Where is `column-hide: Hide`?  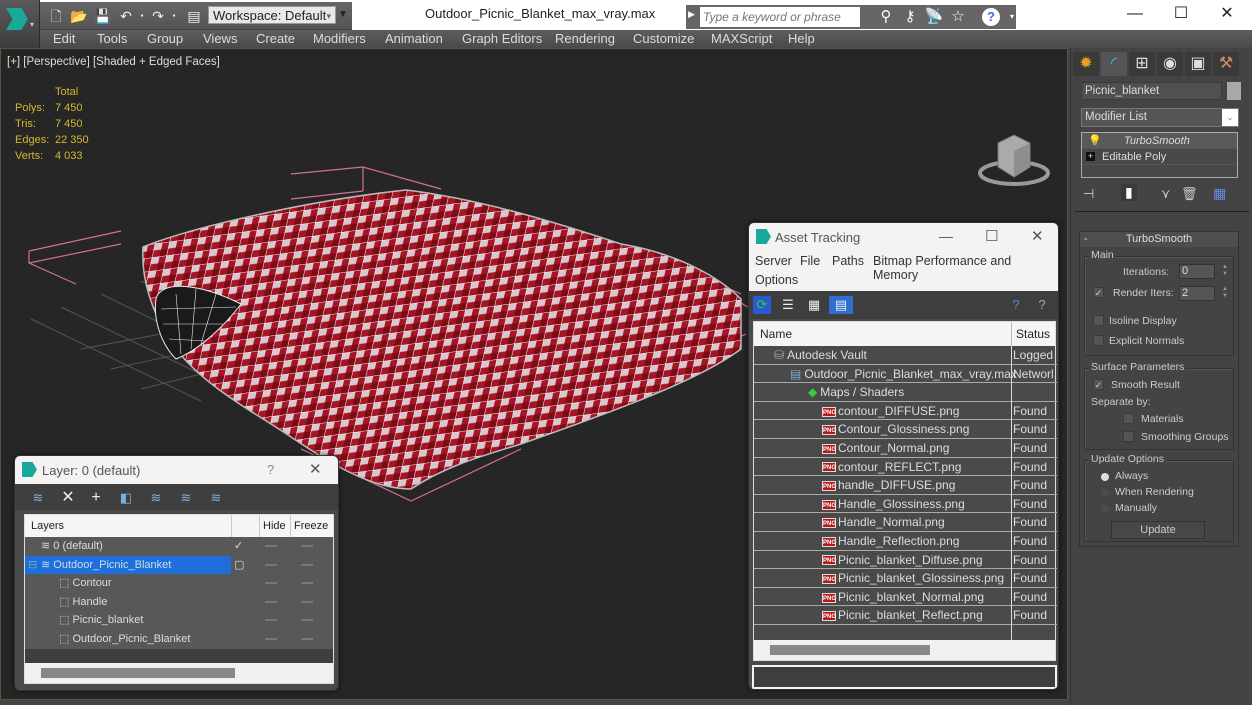 column-hide: Hide is located at coordinates (272, 526).